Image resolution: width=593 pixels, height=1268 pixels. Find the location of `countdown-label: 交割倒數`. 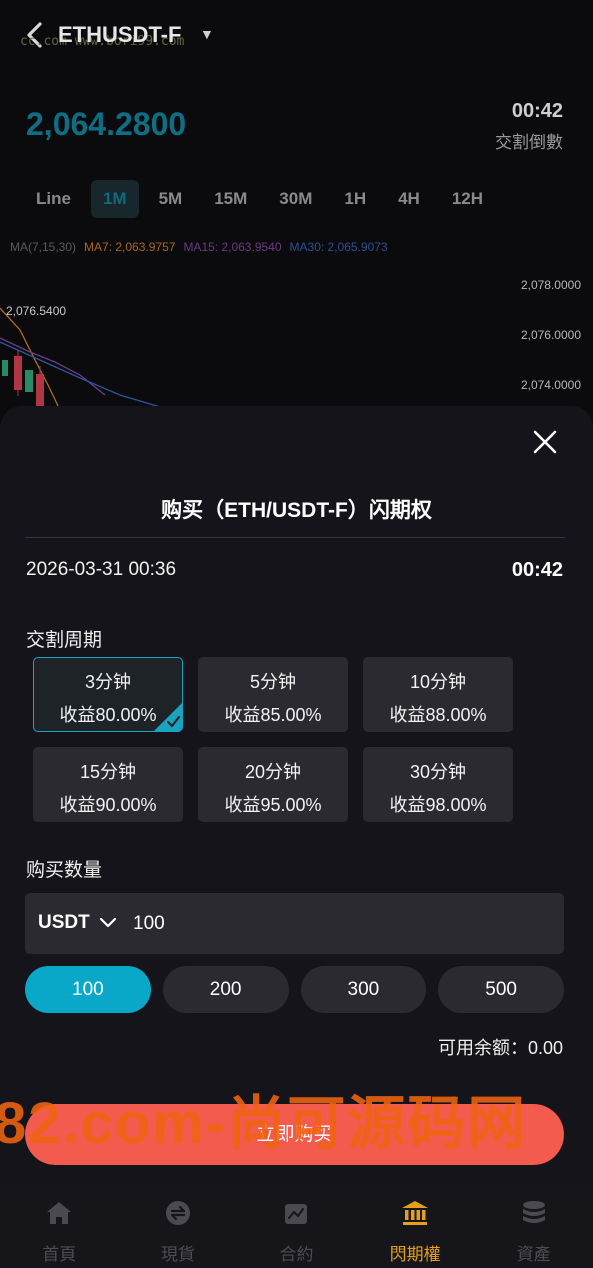

countdown-label: 交割倒數 is located at coordinates (529, 142).